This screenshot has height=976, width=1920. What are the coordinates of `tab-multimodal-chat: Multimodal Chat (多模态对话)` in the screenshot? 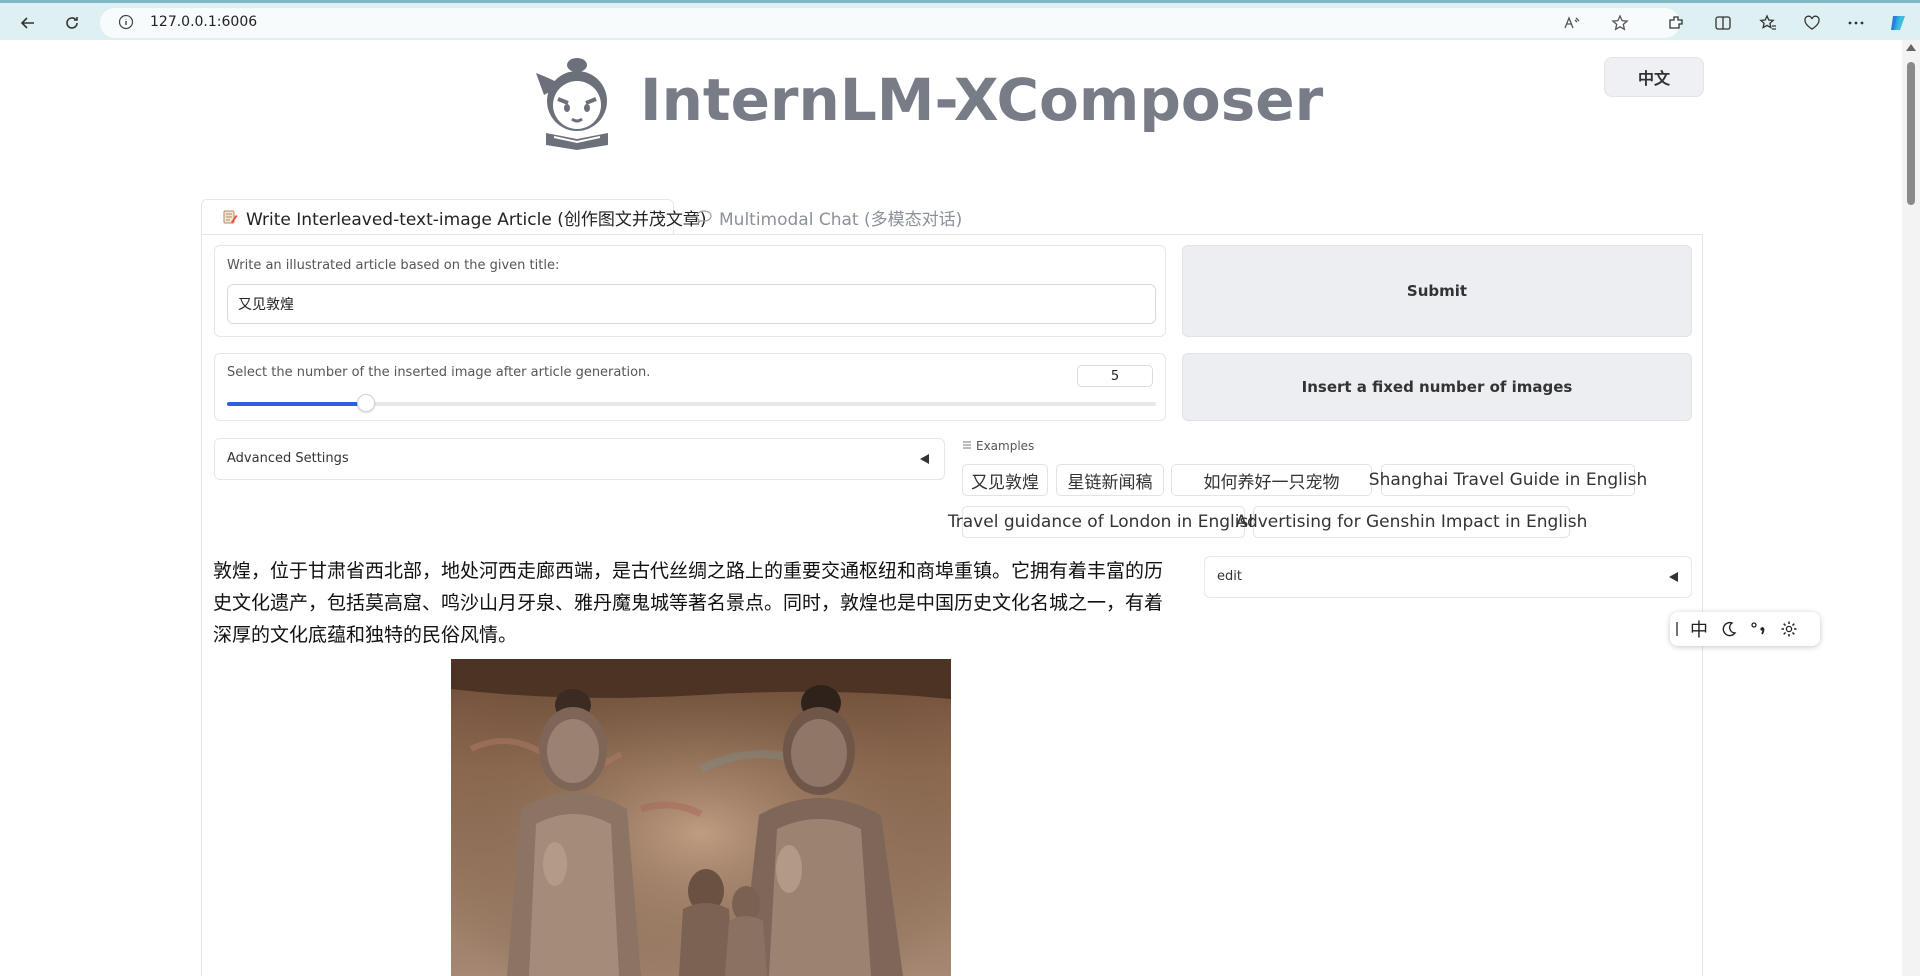 It's located at (826, 217).